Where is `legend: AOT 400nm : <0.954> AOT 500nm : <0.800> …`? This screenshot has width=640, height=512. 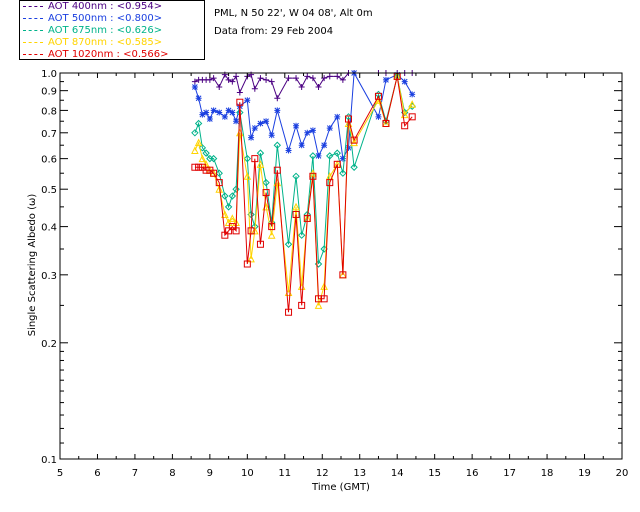 legend: AOT 400nm : <0.954> AOT 500nm : <0.800> … is located at coordinates (112, 30).